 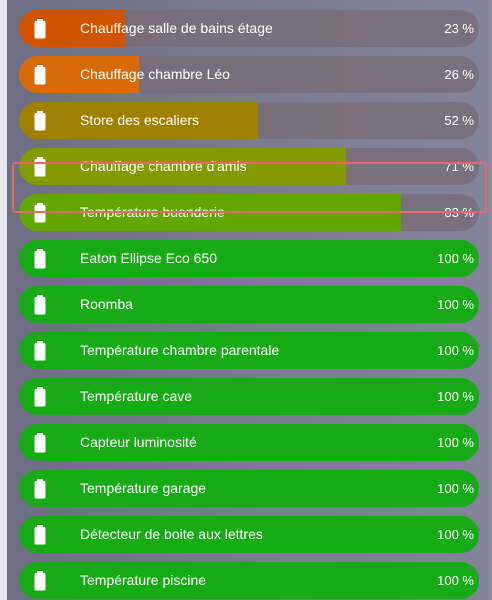 I want to click on battery-percentage: 71 %, so click(x=459, y=166).